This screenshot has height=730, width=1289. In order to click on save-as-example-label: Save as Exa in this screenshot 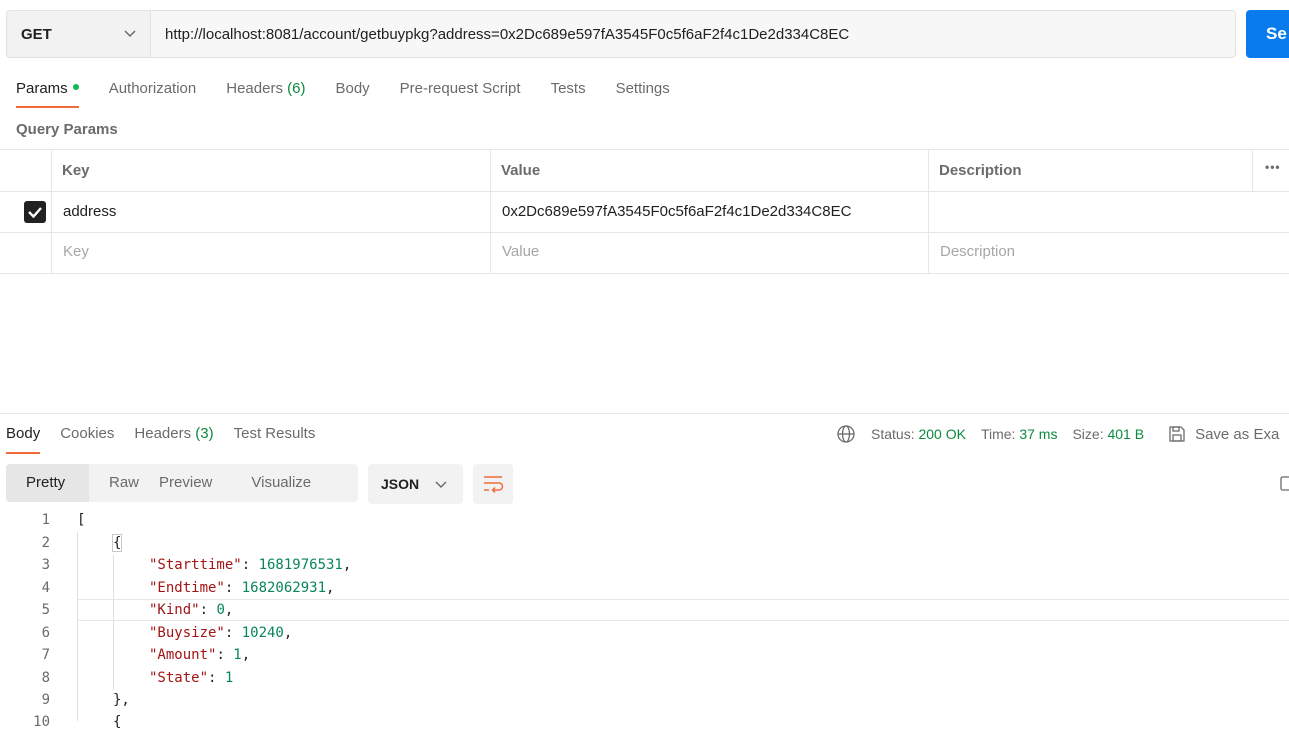, I will do `click(1237, 434)`.